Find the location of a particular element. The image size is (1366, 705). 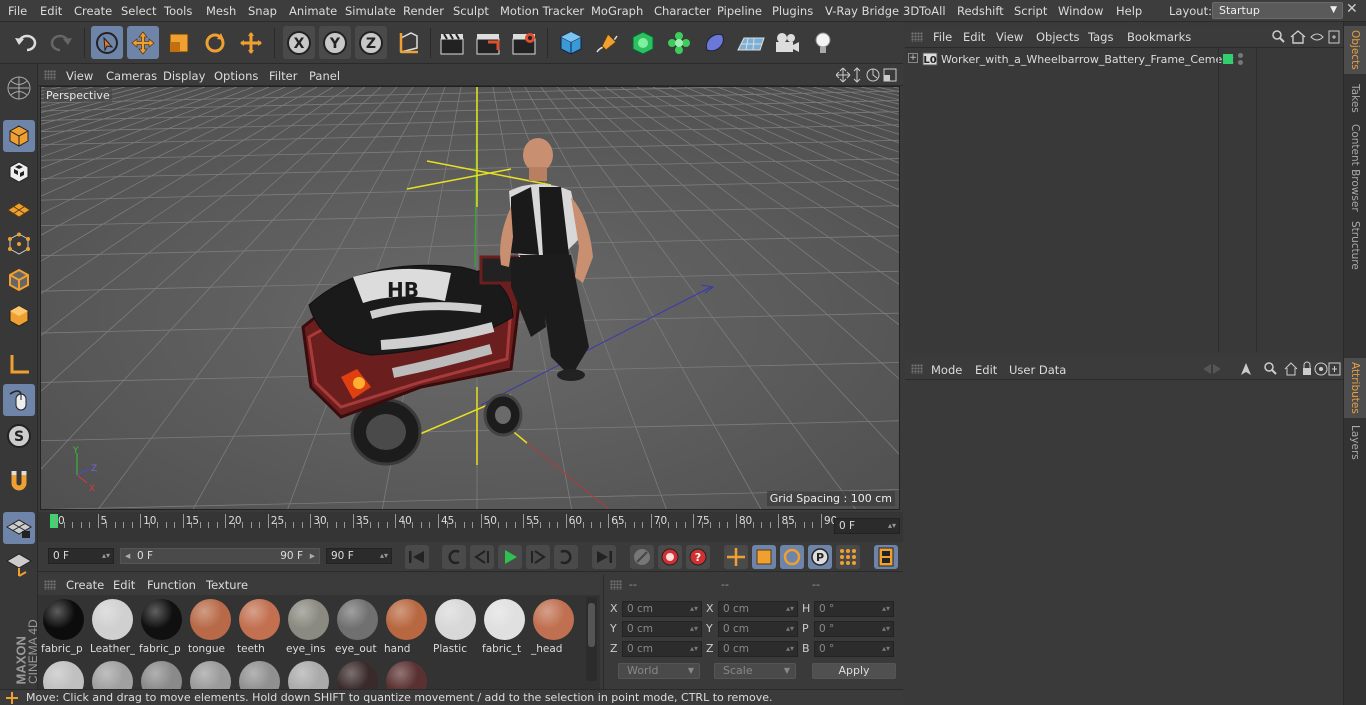

viewport-menu-view: View is located at coordinates (79, 76).